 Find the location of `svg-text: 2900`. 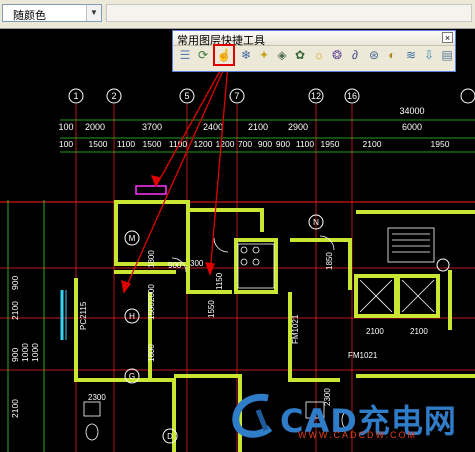

svg-text: 2900 is located at coordinates (298, 127).